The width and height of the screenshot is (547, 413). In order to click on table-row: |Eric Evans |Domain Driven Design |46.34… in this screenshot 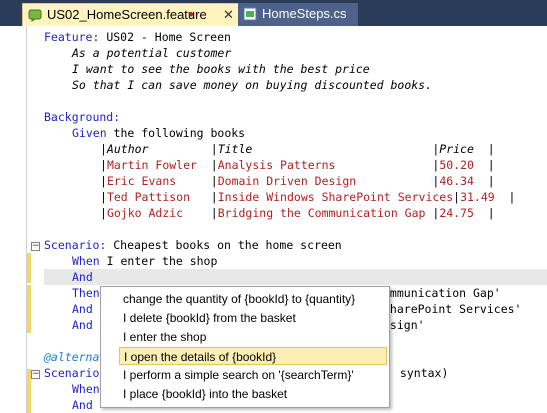, I will do `click(297, 181)`.